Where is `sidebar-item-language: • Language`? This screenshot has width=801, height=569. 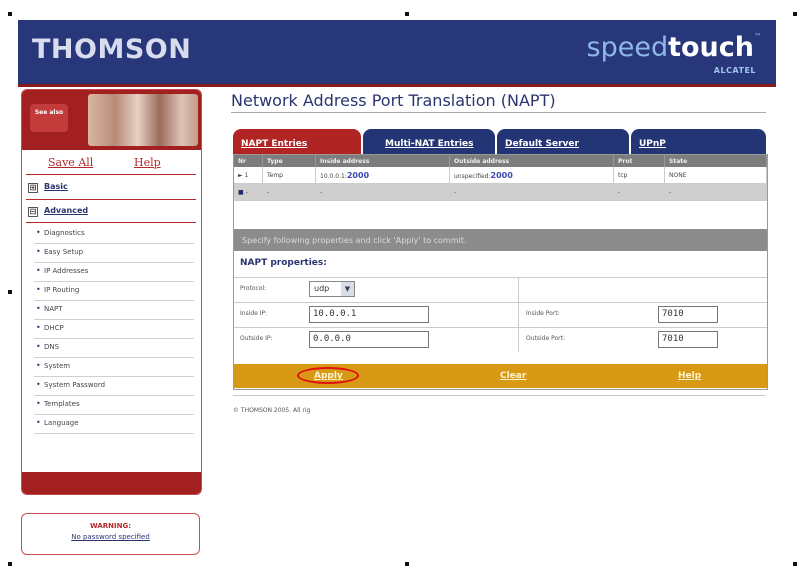 sidebar-item-language: • Language is located at coordinates (114, 425).